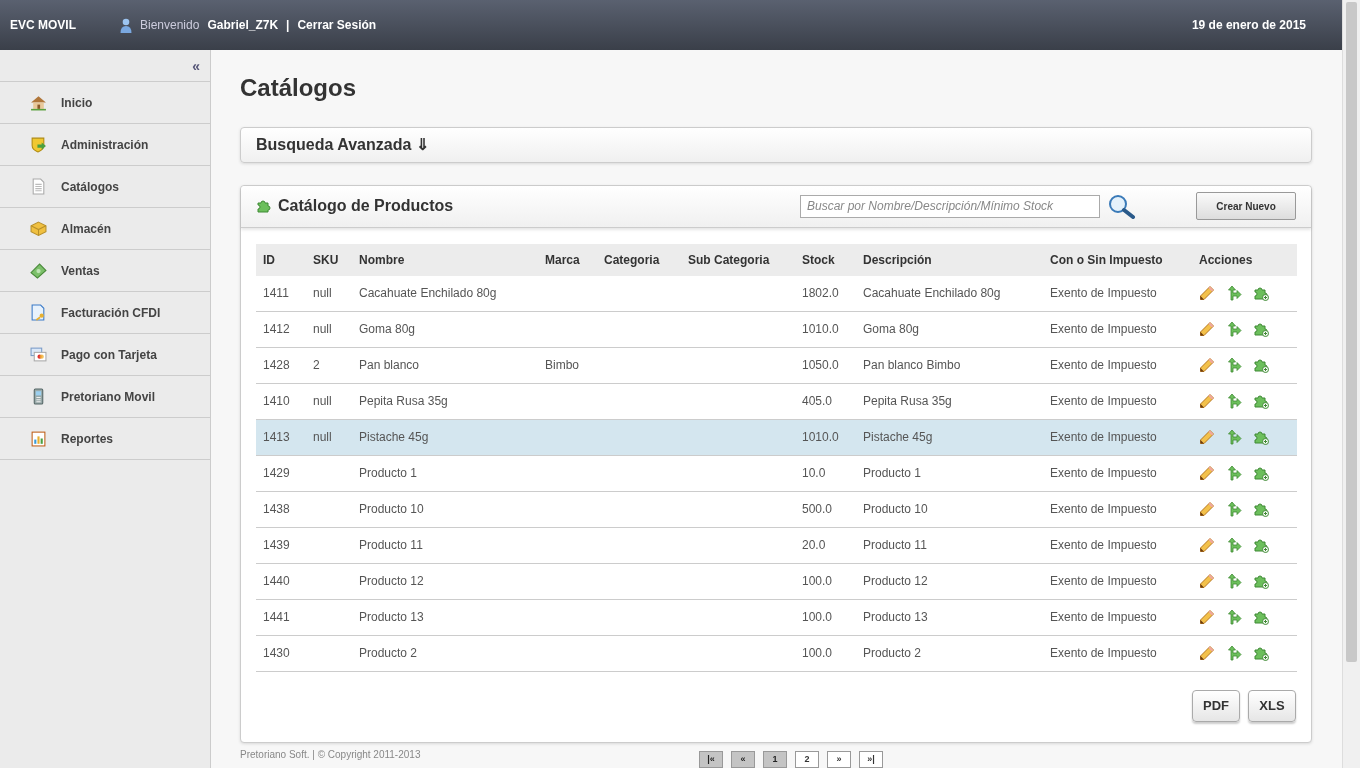 The height and width of the screenshot is (768, 1360). What do you see at coordinates (949, 293) in the screenshot?
I see `table-cell: Cacahuate Enchilado 80g` at bounding box center [949, 293].